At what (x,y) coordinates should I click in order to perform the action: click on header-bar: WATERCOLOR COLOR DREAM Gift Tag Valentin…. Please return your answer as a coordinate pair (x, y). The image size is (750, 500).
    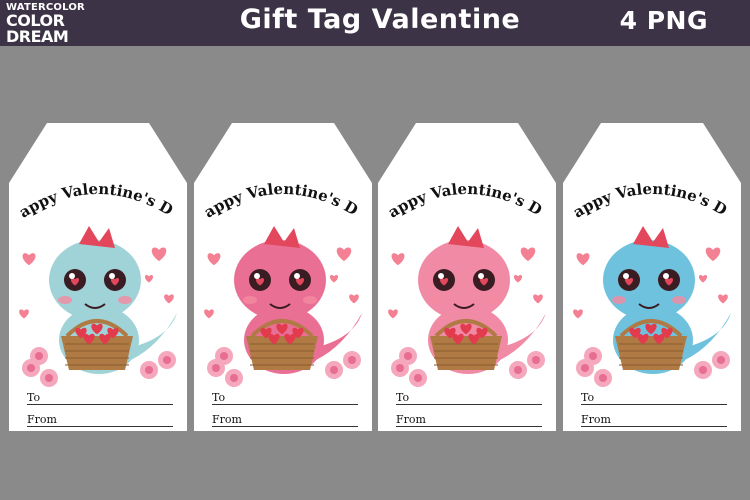
    Looking at the image, I should click on (375, 23).